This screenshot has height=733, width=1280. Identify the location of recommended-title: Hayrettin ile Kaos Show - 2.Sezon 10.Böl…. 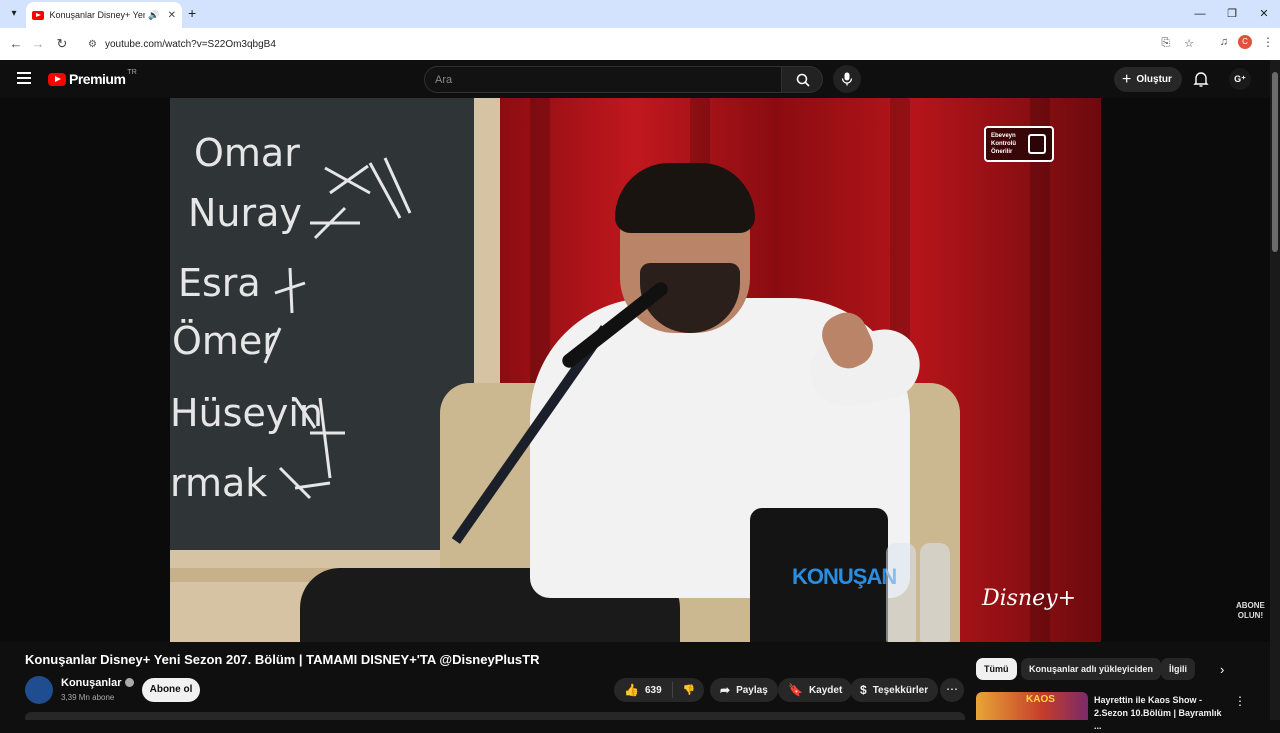
(1162, 713).